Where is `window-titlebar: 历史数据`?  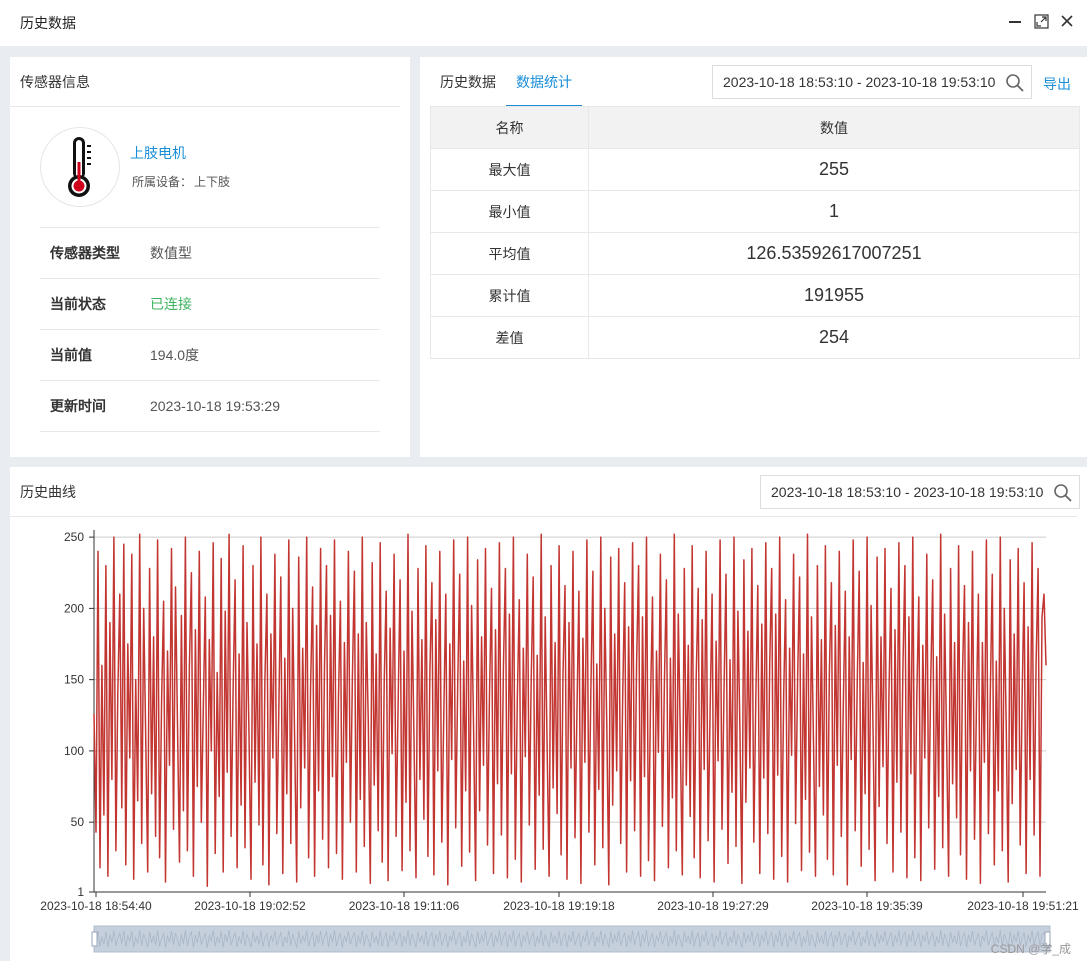
window-titlebar: 历史数据 is located at coordinates (543, 23).